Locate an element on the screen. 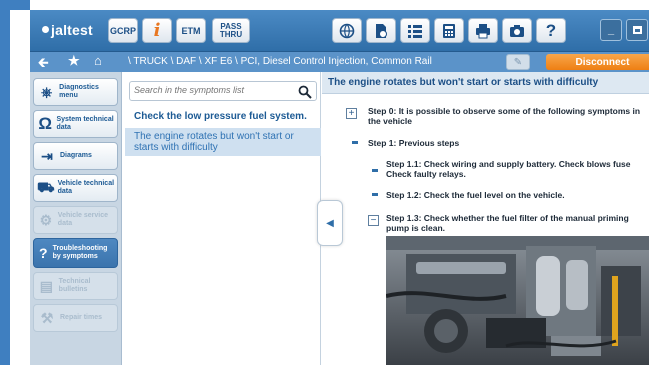  list-icon is located at coordinates (415, 31).